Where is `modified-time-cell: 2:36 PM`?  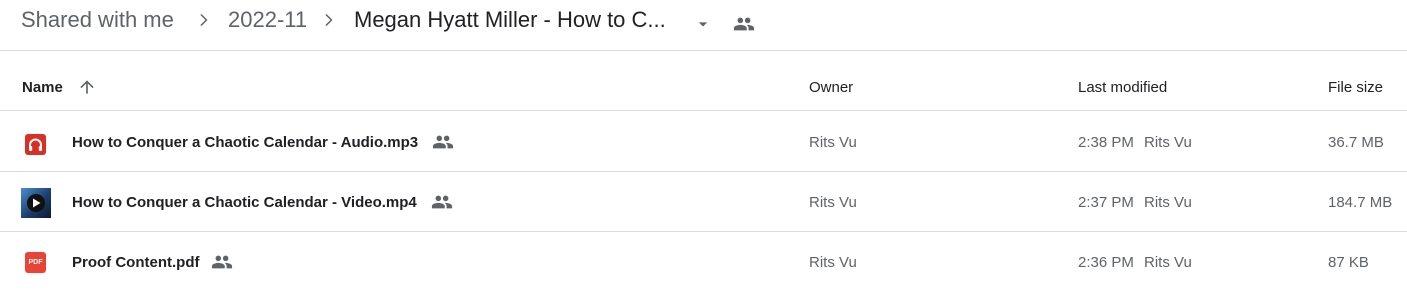
modified-time-cell: 2:36 PM is located at coordinates (1106, 262).